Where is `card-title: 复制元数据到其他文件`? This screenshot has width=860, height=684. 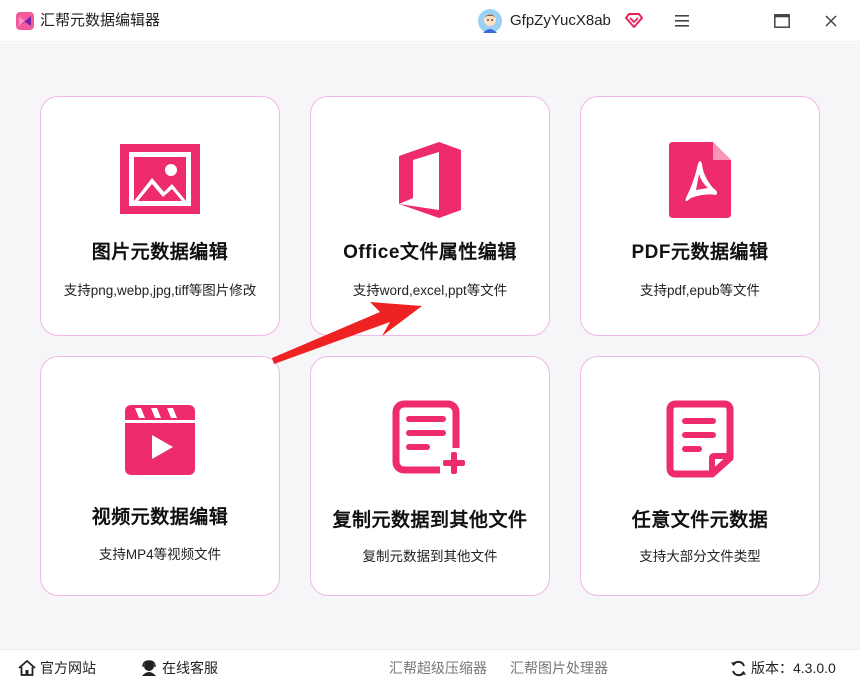 card-title: 复制元数据到其他文件 is located at coordinates (430, 520).